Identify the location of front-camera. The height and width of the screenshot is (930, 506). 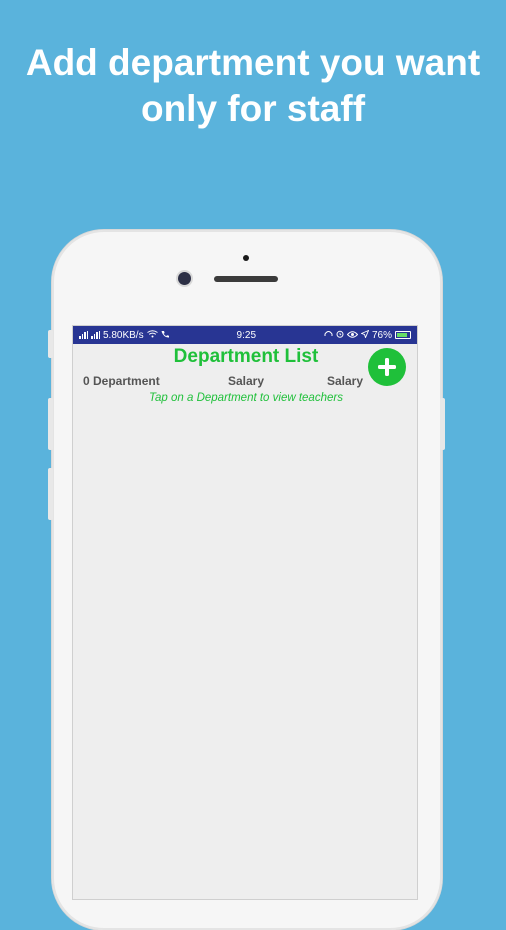
(184, 278).